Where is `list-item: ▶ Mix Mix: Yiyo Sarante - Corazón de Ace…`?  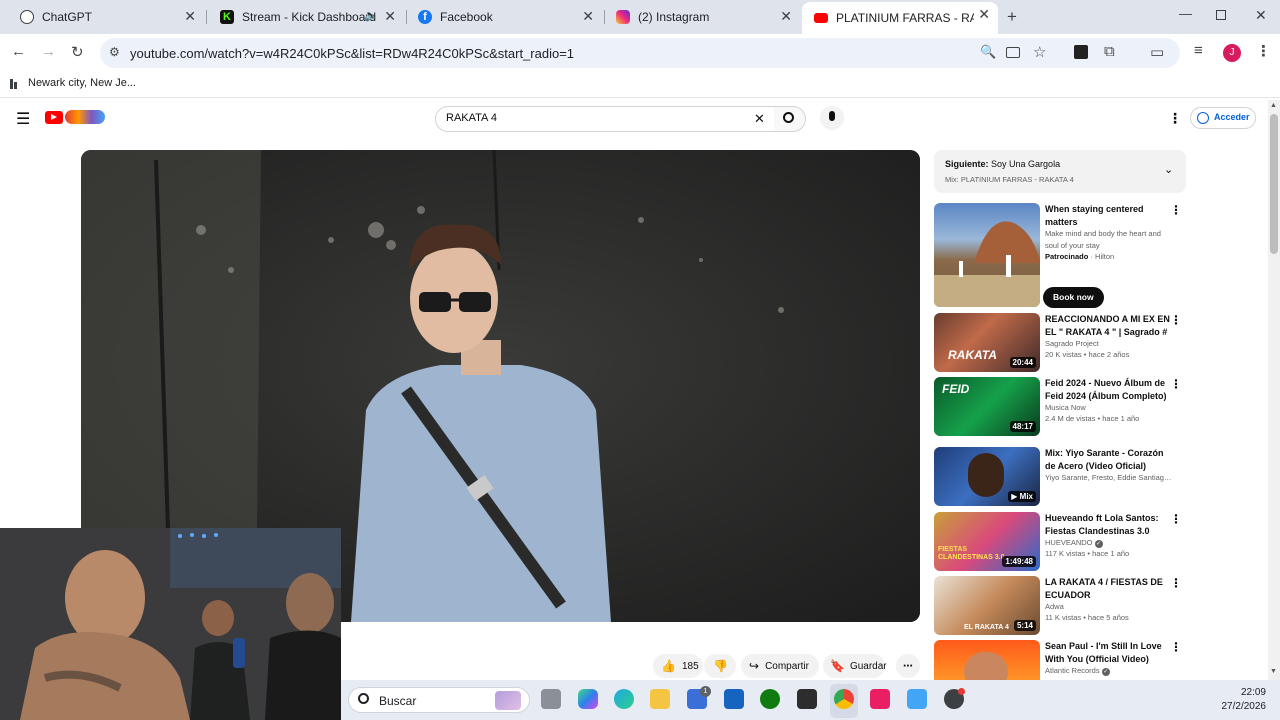 list-item: ▶ Mix Mix: Yiyo Sarante - Corazón de Ace… is located at coordinates (1060, 477).